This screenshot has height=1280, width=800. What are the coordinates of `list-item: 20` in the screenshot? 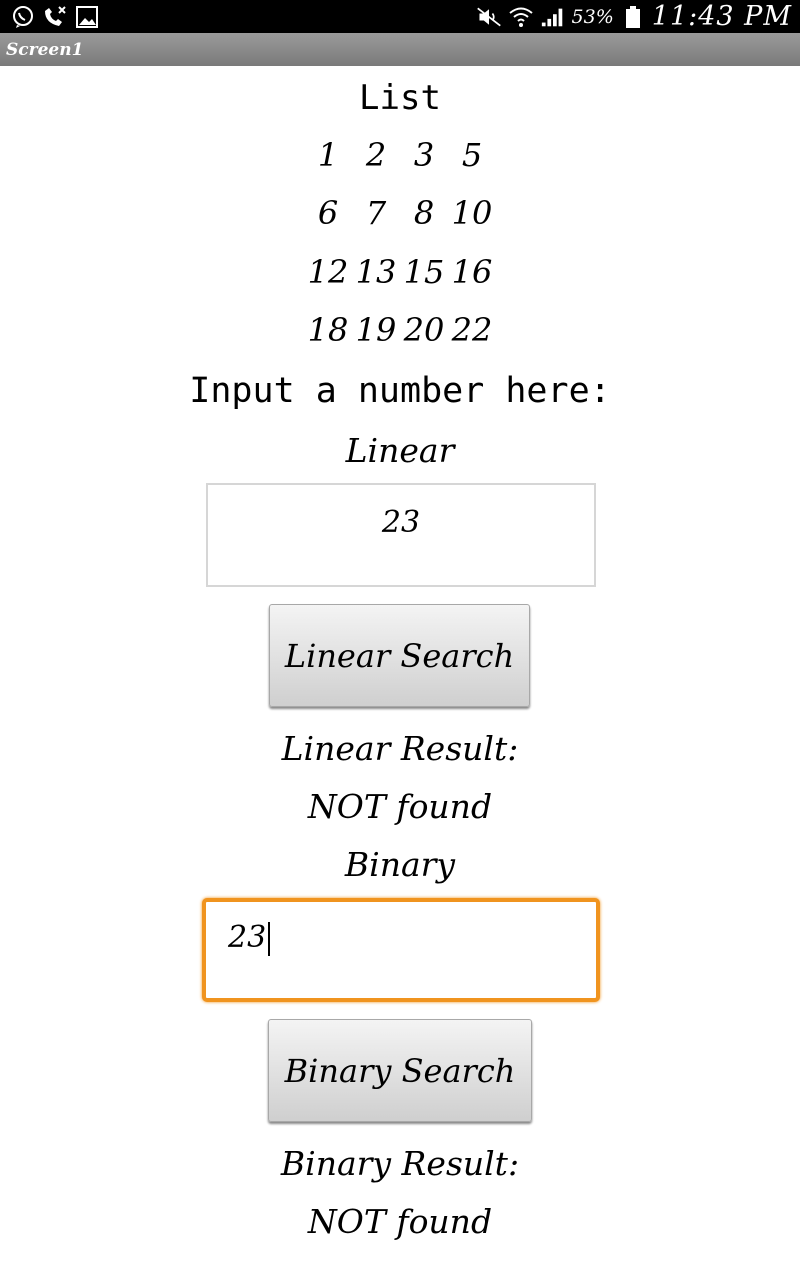 It's located at (424, 330).